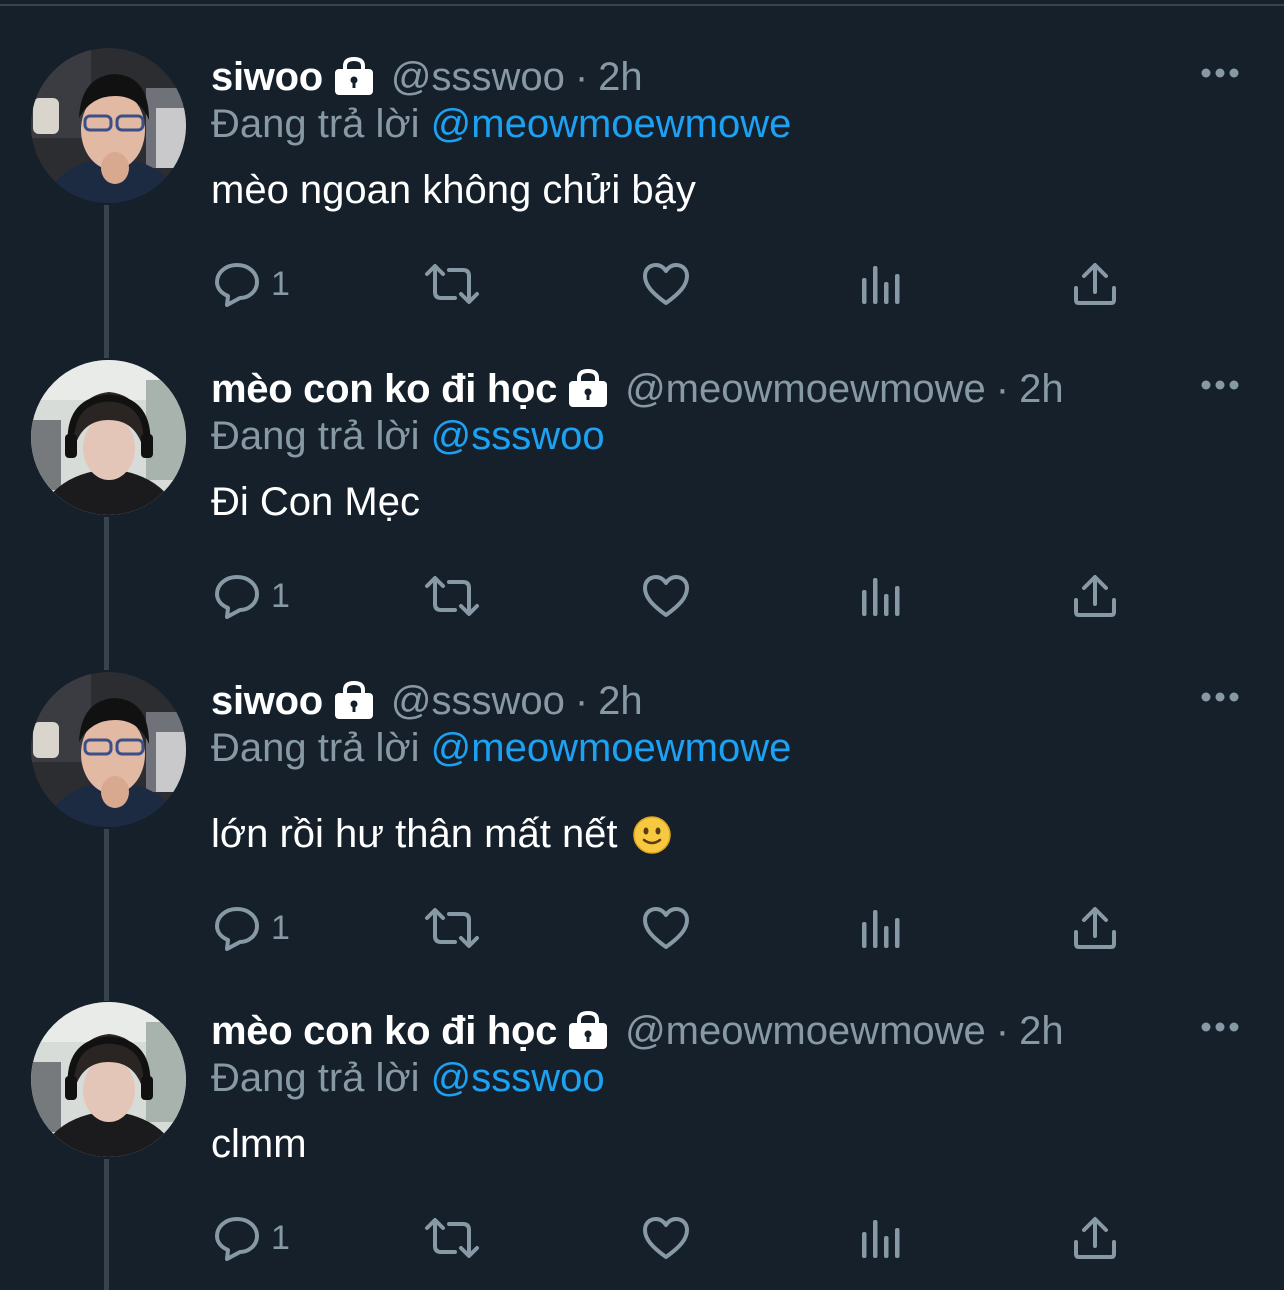 Image resolution: width=1284 pixels, height=1290 pixels. I want to click on tweet-text-content: mèo ngoan không chửi bậy, so click(453, 190).